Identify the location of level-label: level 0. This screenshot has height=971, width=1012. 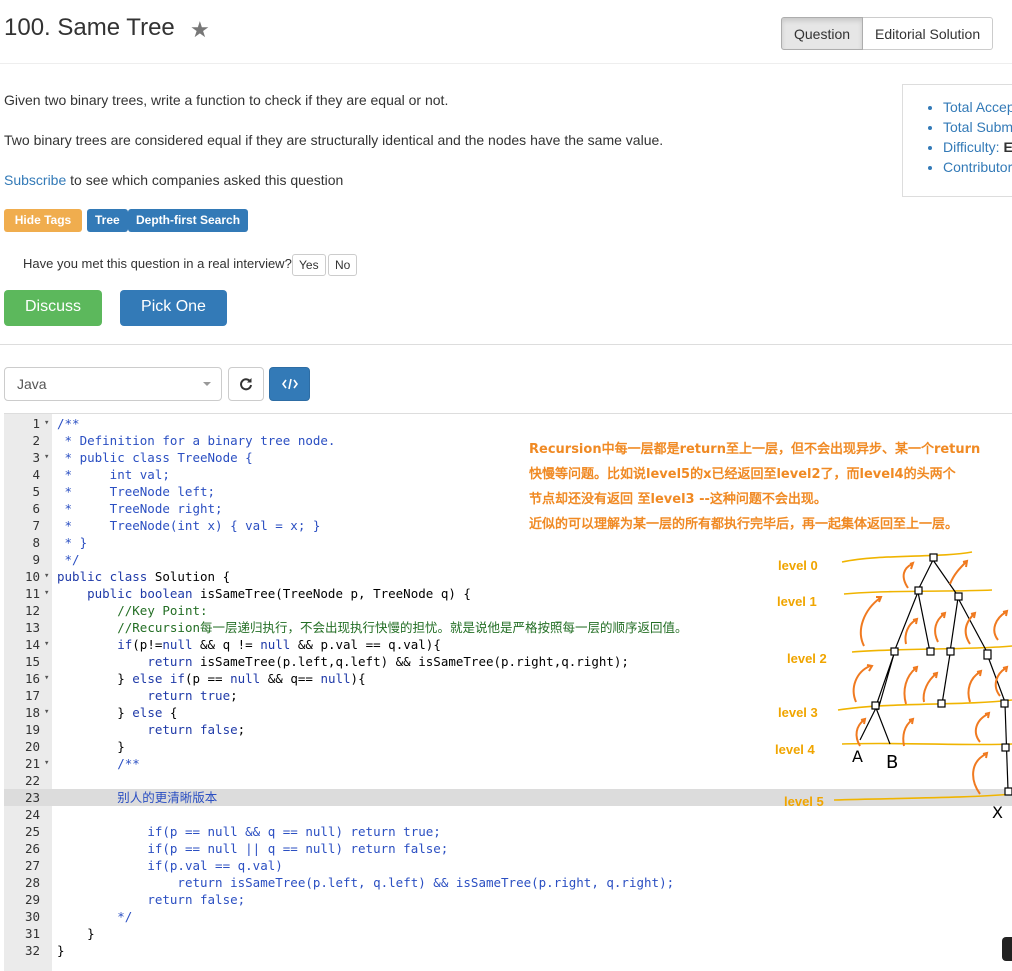
(798, 565).